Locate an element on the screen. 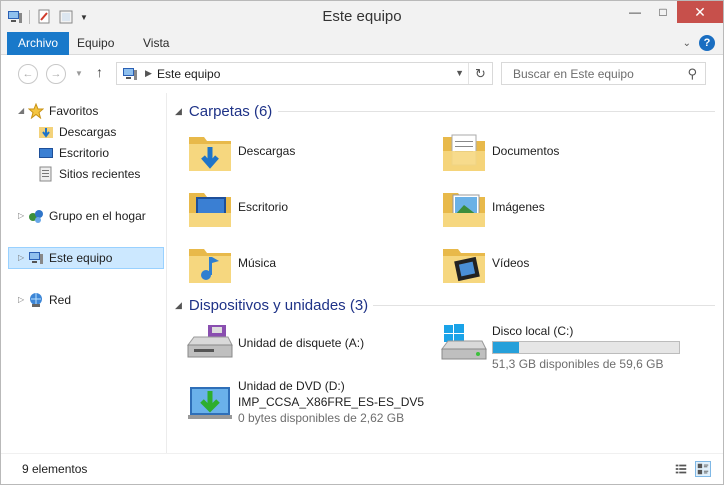 This screenshot has height=485, width=724. drive-usage-bar is located at coordinates (586, 347).